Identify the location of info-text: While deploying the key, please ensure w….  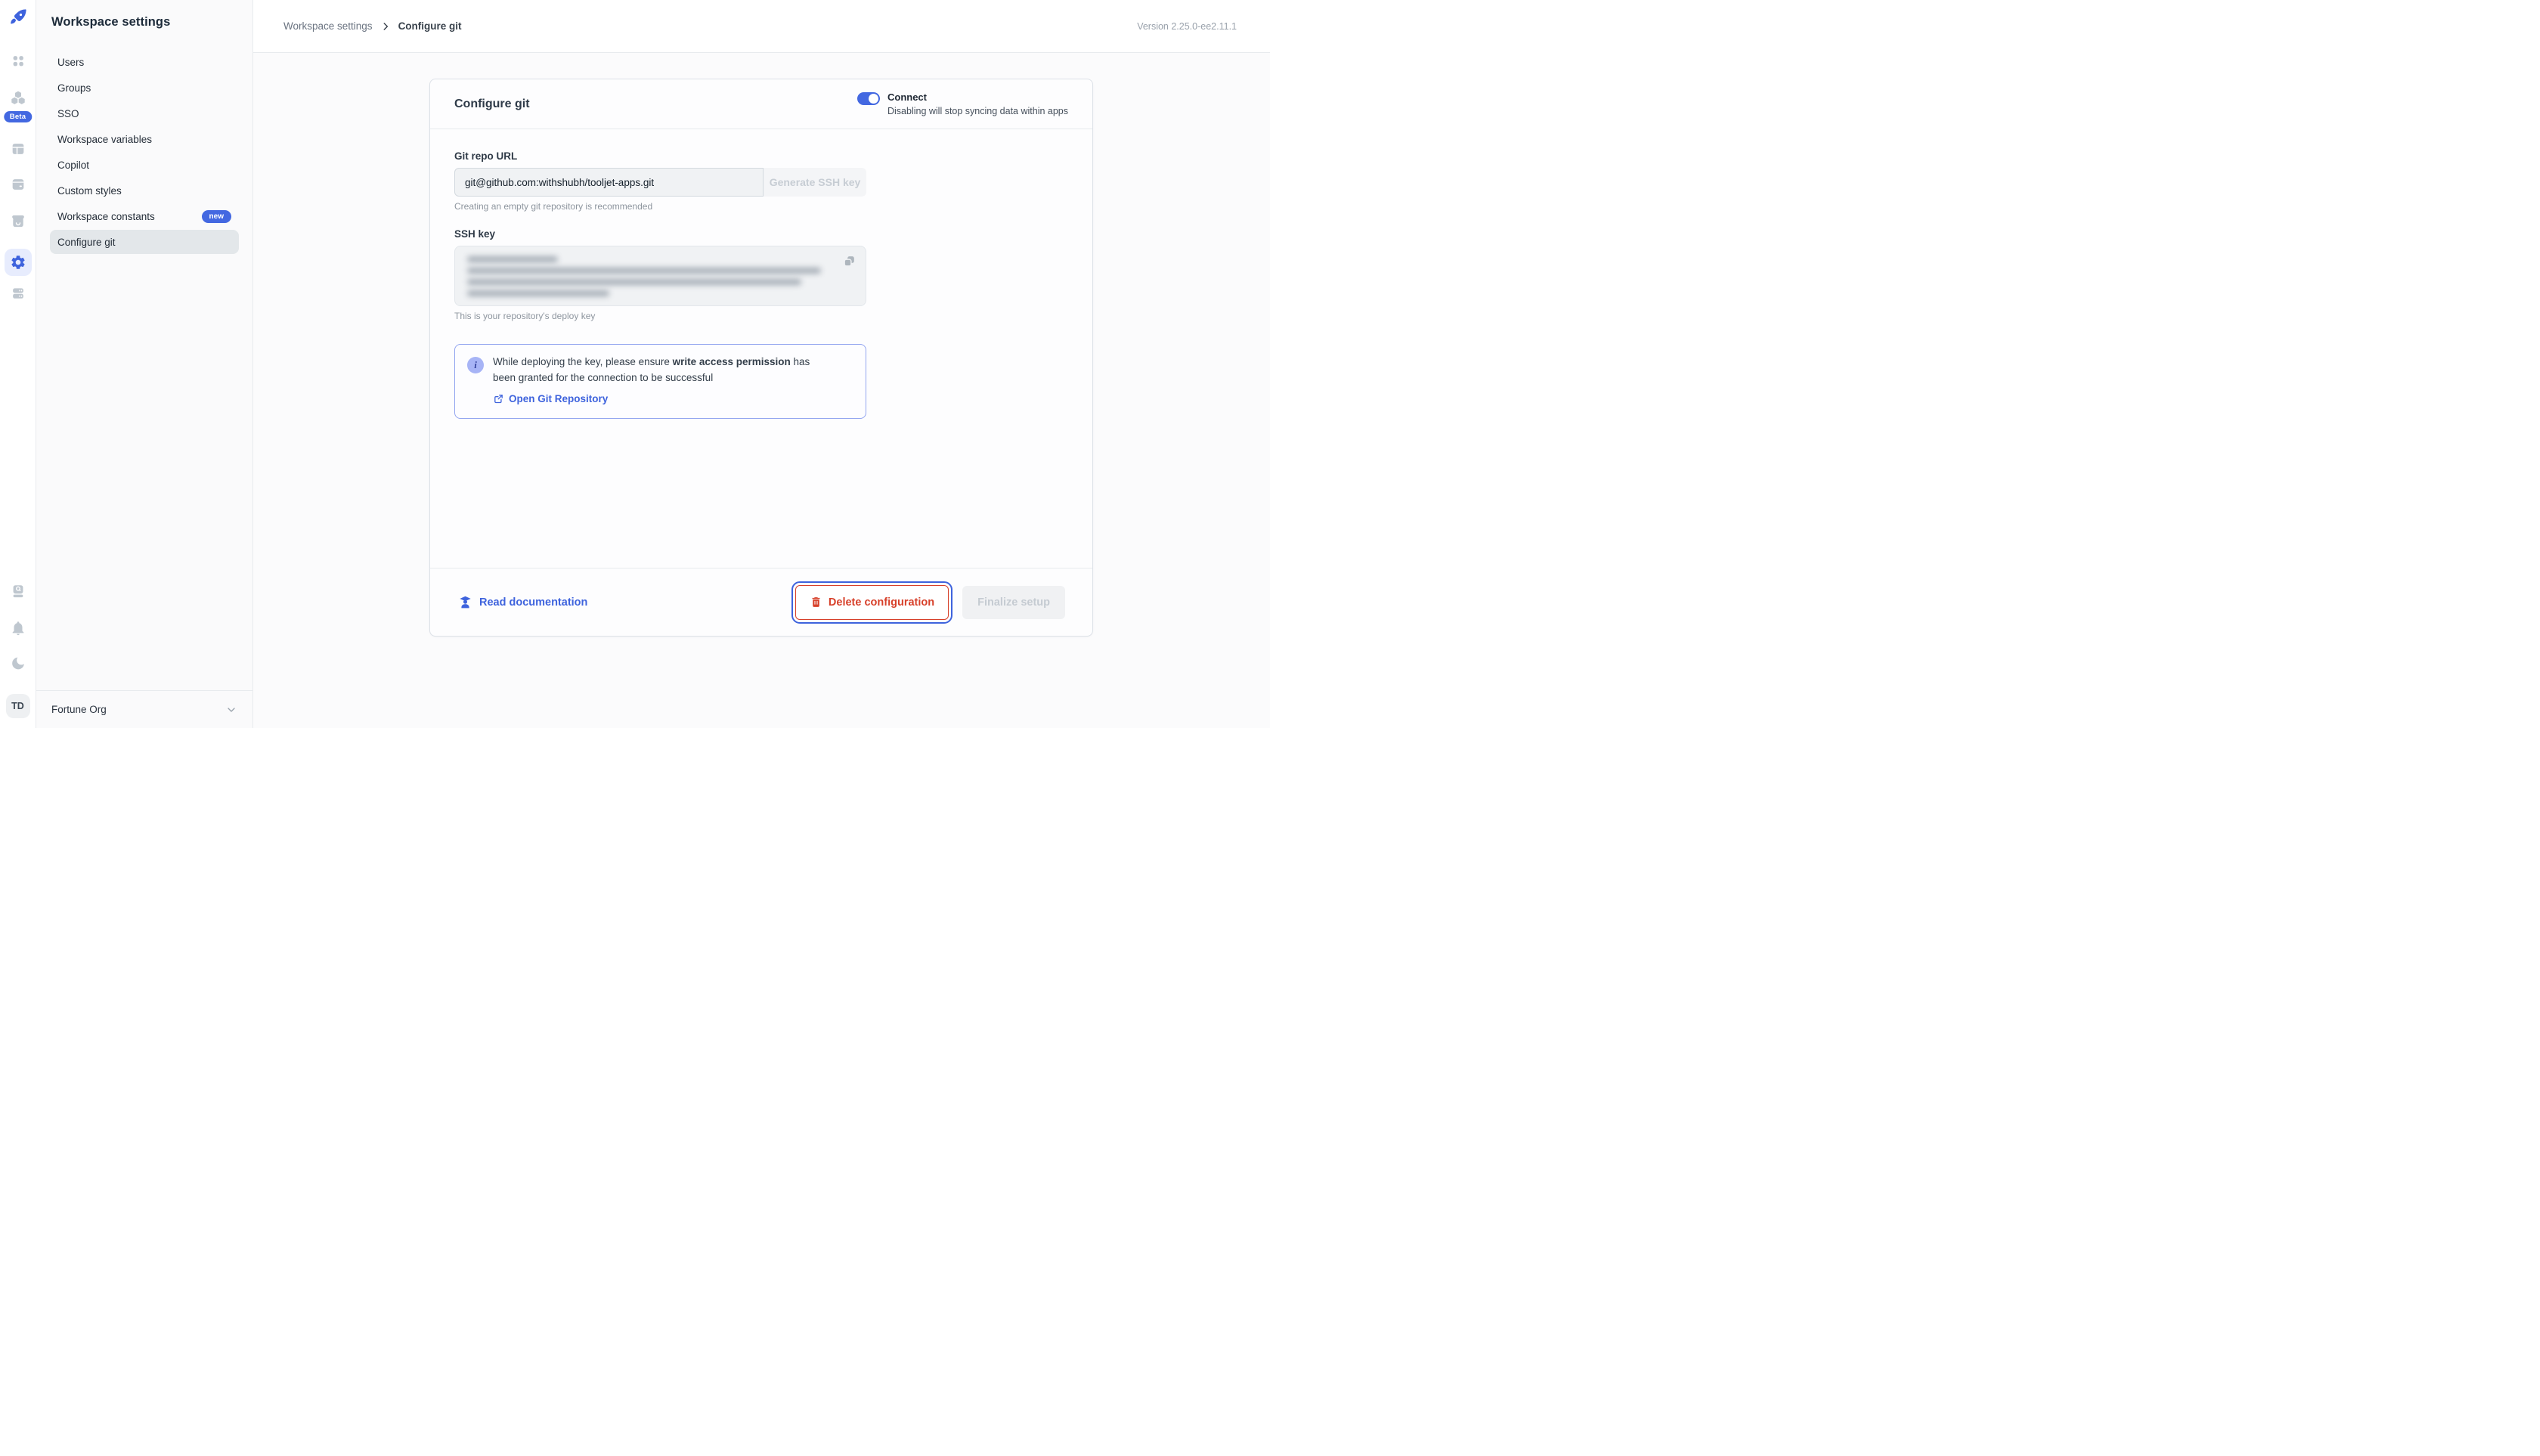
(661, 370).